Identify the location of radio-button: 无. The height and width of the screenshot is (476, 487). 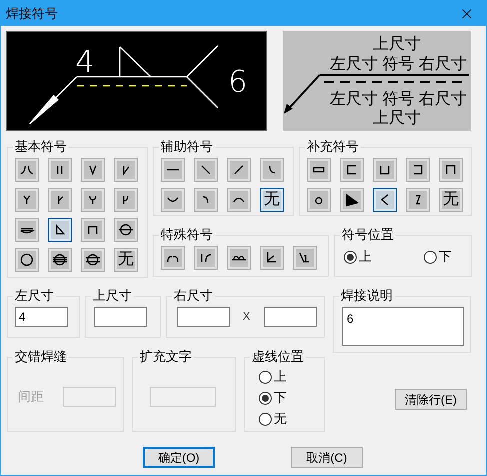
(291, 419).